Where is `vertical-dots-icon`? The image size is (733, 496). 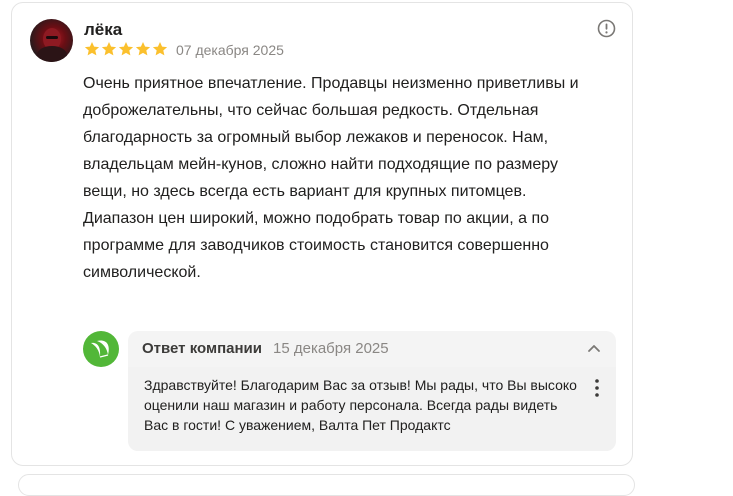 vertical-dots-icon is located at coordinates (597, 388).